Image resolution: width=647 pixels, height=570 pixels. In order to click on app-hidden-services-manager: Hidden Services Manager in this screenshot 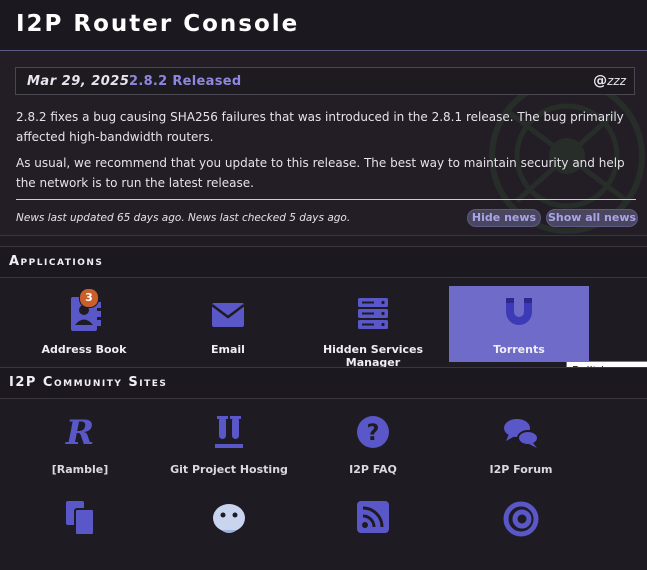, I will do `click(373, 327)`.